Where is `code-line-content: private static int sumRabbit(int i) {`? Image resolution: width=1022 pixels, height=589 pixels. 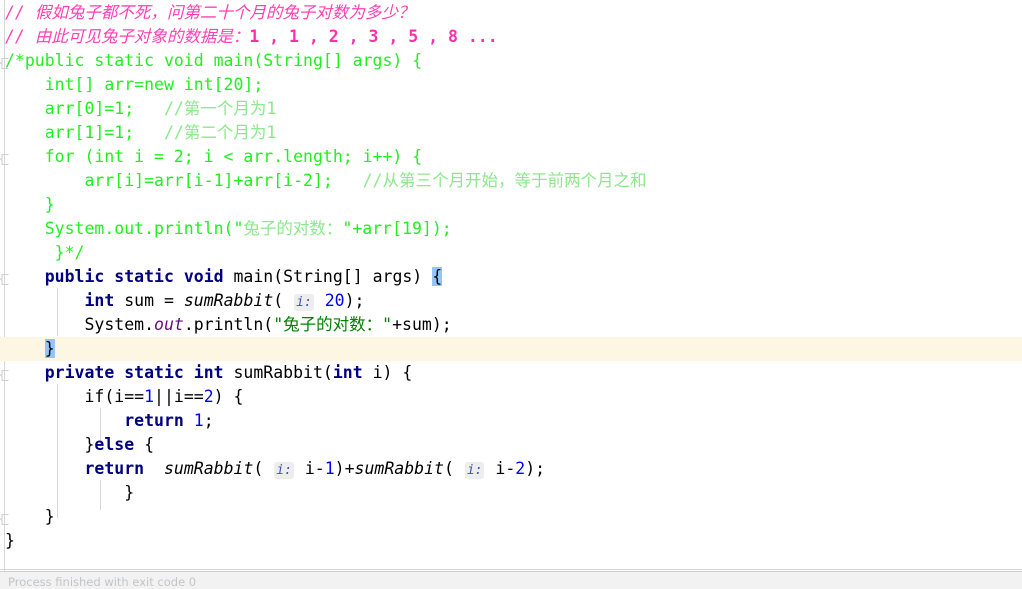
code-line-content: private static int sumRabbit(int i) { is located at coordinates (511, 373).